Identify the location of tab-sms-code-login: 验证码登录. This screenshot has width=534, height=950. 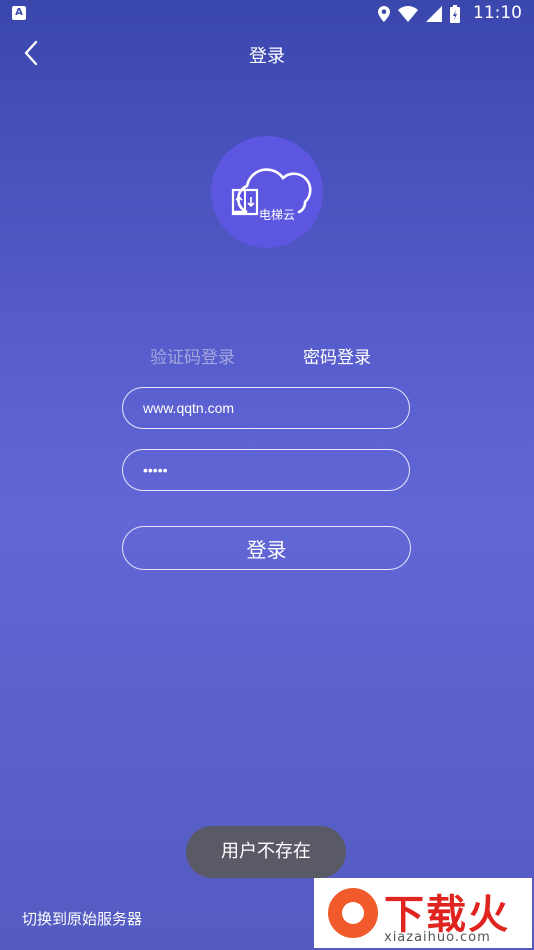
(192, 355).